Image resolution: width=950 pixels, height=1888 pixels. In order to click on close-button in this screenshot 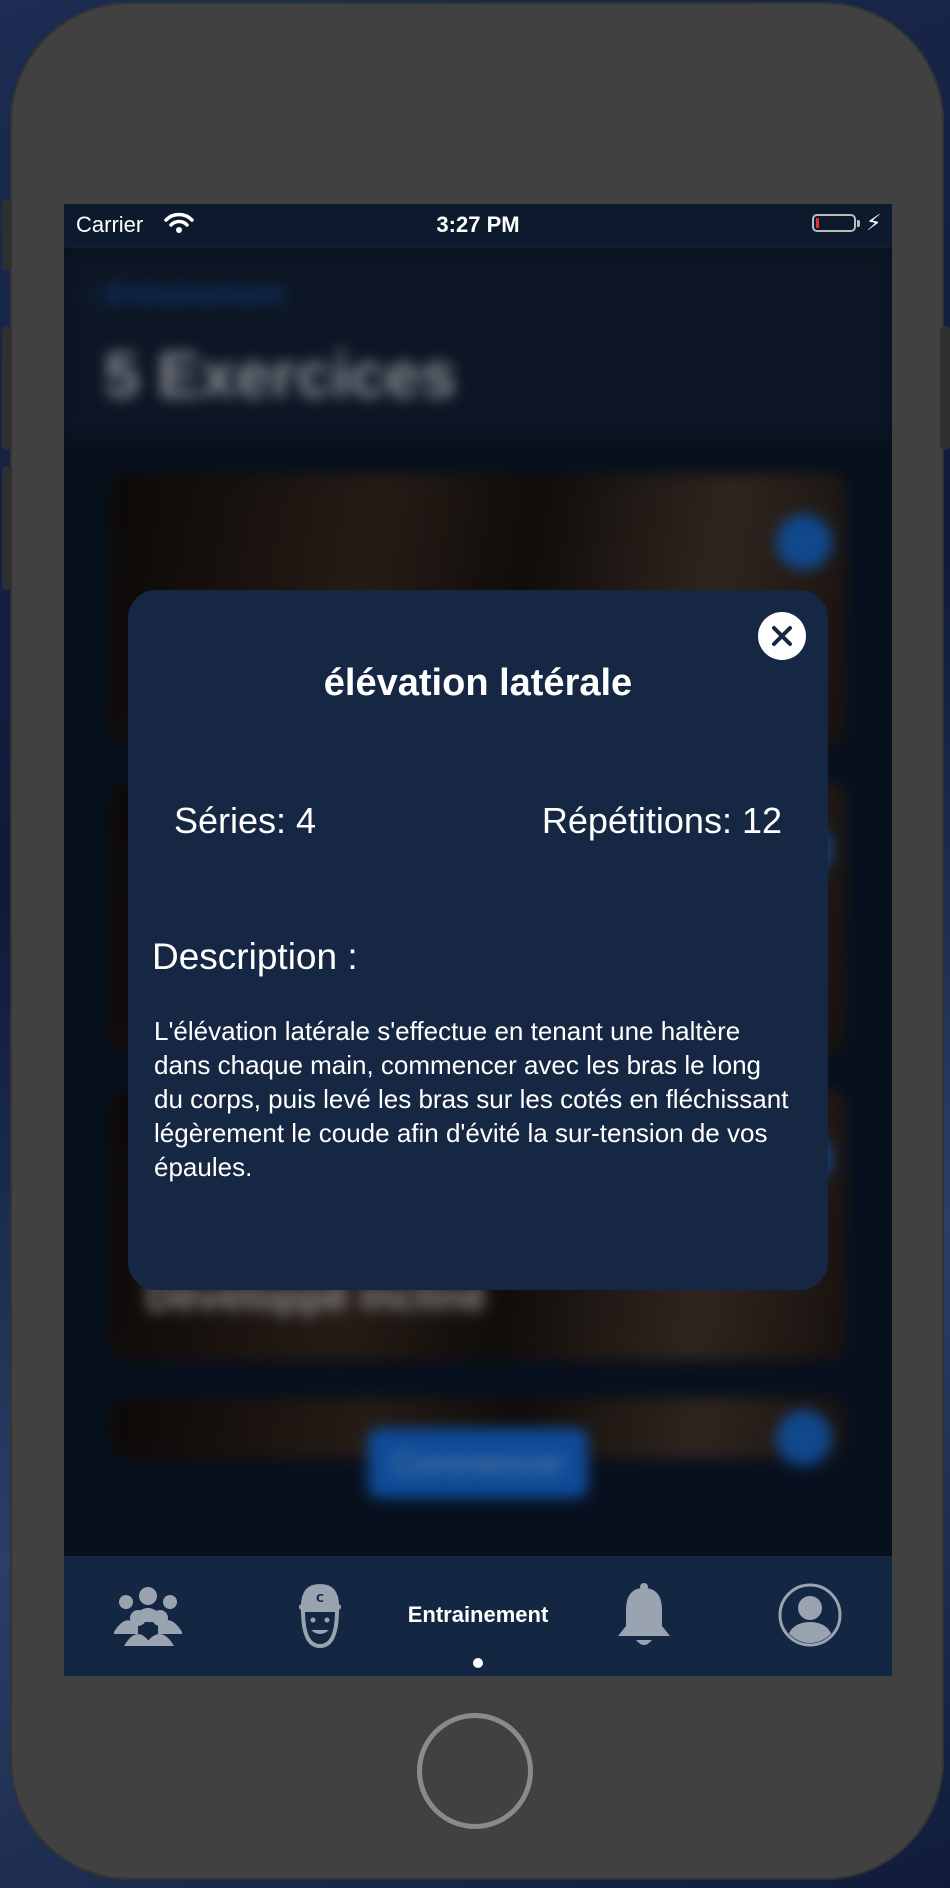, I will do `click(782, 636)`.